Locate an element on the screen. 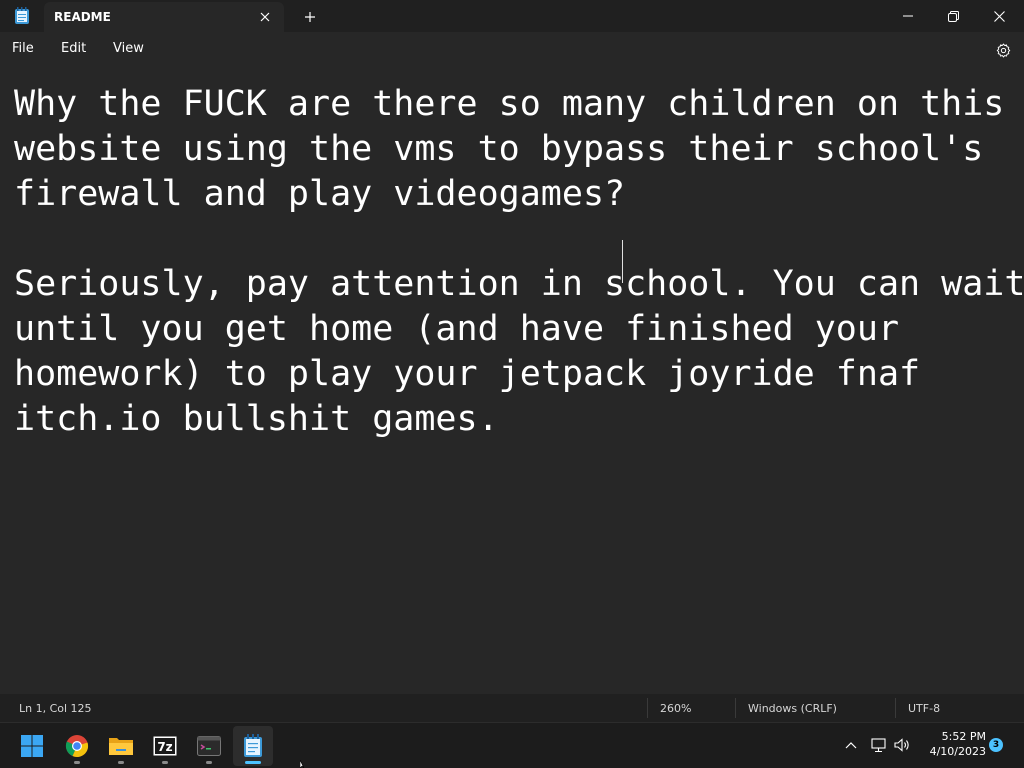  menu-view: View is located at coordinates (128, 48).